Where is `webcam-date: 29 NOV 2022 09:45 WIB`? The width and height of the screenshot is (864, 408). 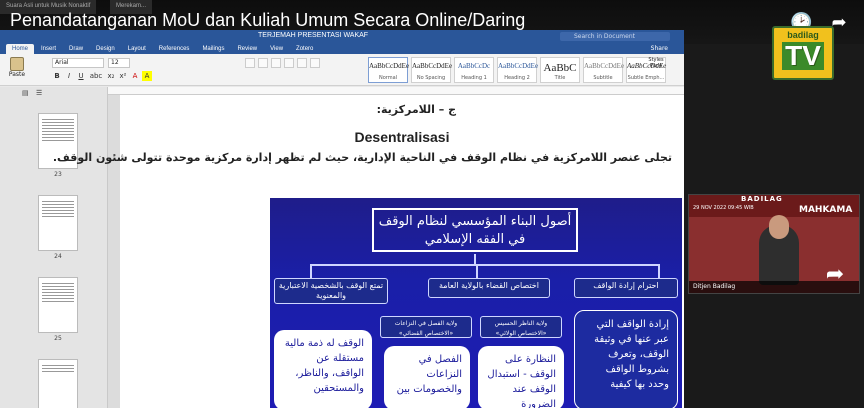 webcam-date: 29 NOV 2022 09:45 WIB is located at coordinates (723, 208).